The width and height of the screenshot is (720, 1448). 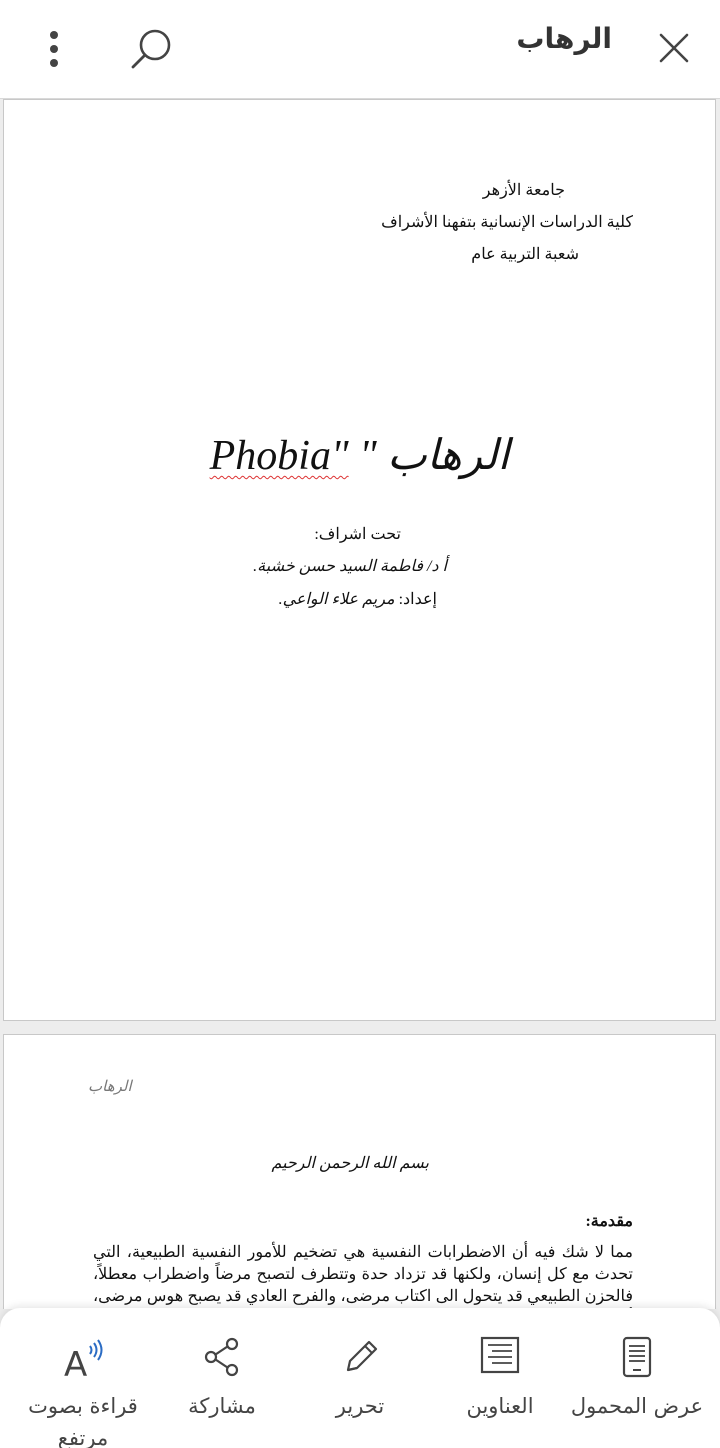 What do you see at coordinates (350, 1163) in the screenshot?
I see `basmala: بسم الله الرحمن الرحيم` at bounding box center [350, 1163].